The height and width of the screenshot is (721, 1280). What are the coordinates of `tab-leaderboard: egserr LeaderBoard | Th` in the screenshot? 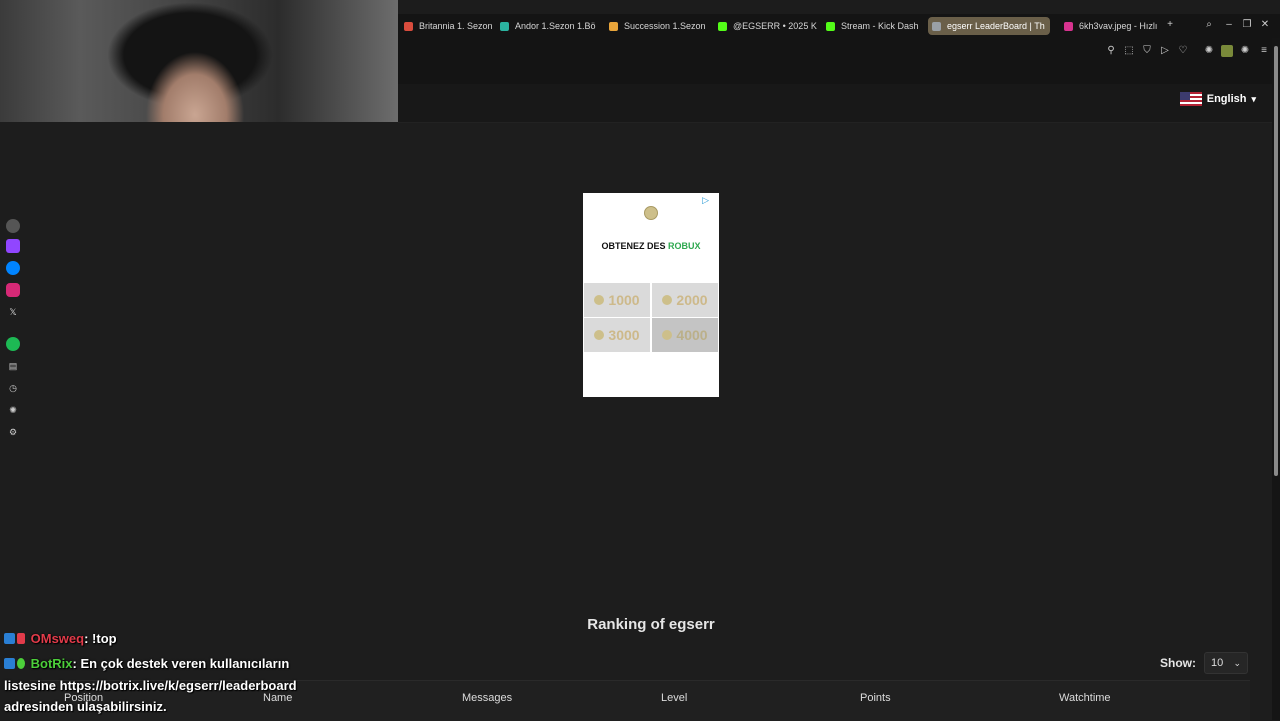 It's located at (989, 26).